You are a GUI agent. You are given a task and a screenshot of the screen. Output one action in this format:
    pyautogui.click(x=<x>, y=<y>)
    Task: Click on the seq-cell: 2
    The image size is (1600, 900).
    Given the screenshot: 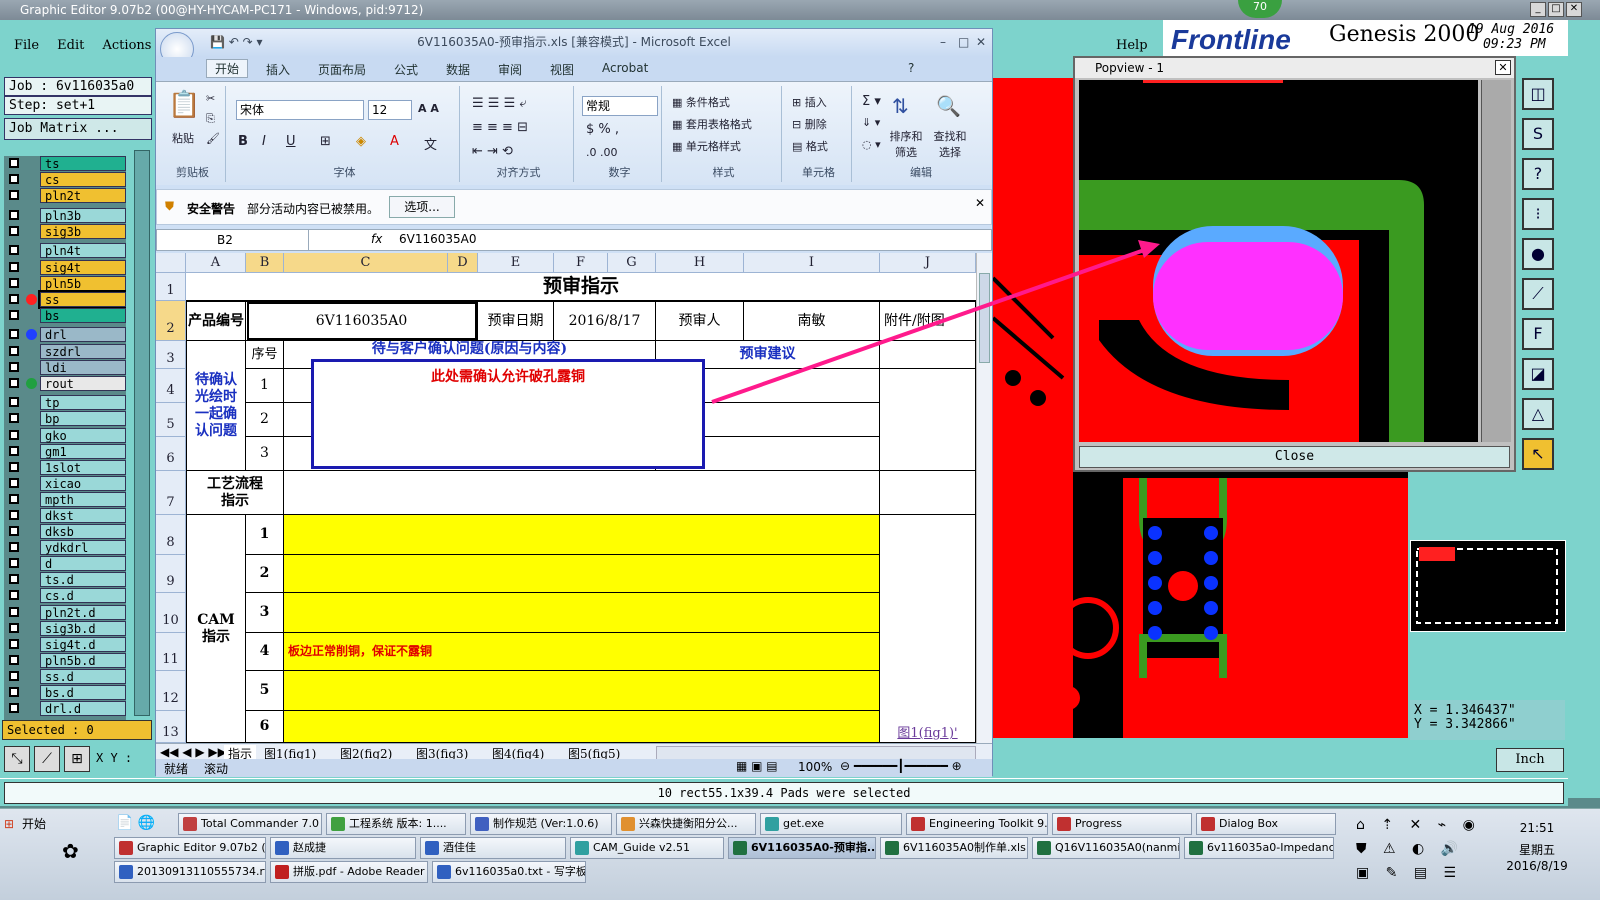 What is the action you would take?
    pyautogui.click(x=265, y=420)
    